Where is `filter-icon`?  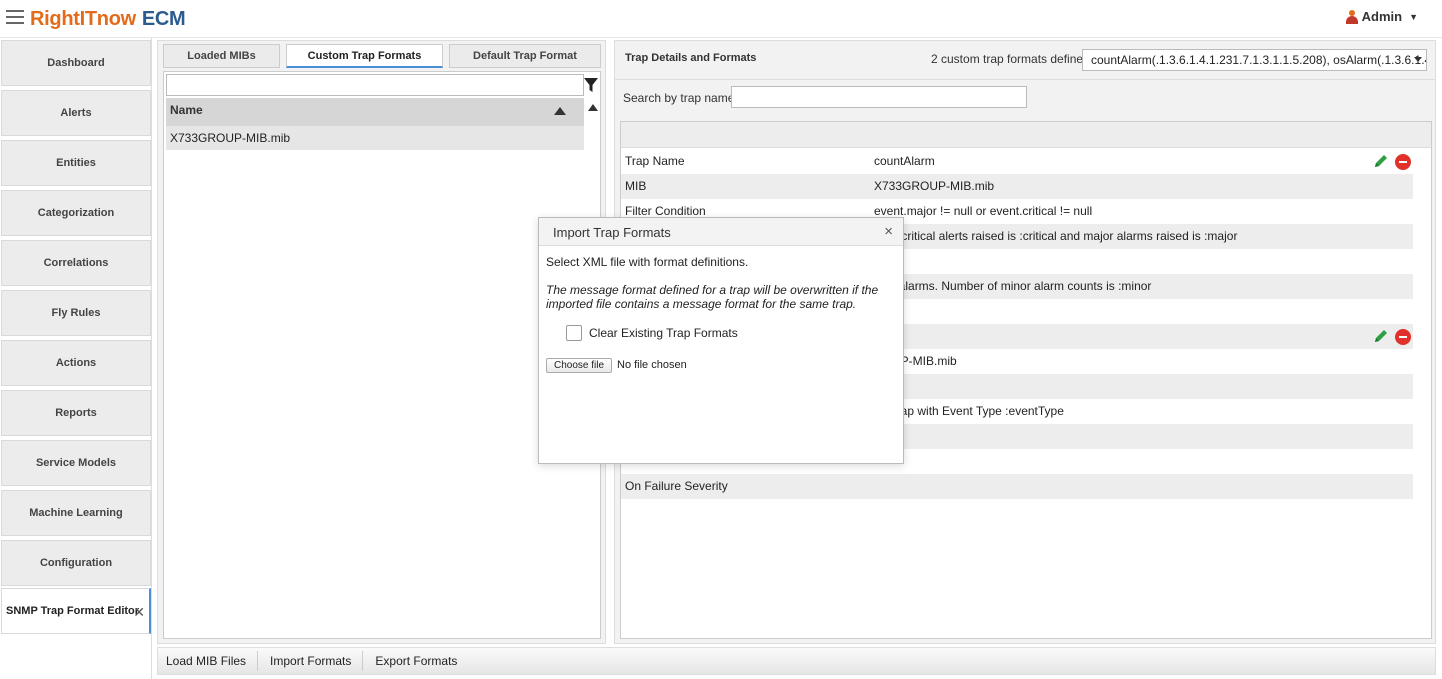
filter-icon is located at coordinates (591, 85).